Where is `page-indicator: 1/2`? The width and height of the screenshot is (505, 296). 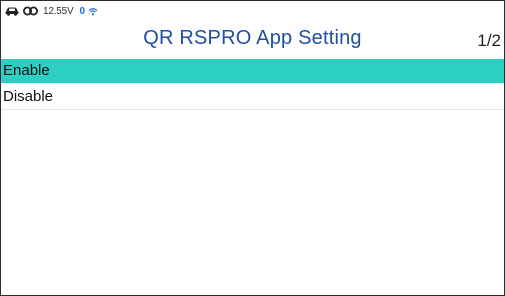
page-indicator: 1/2 is located at coordinates (489, 40).